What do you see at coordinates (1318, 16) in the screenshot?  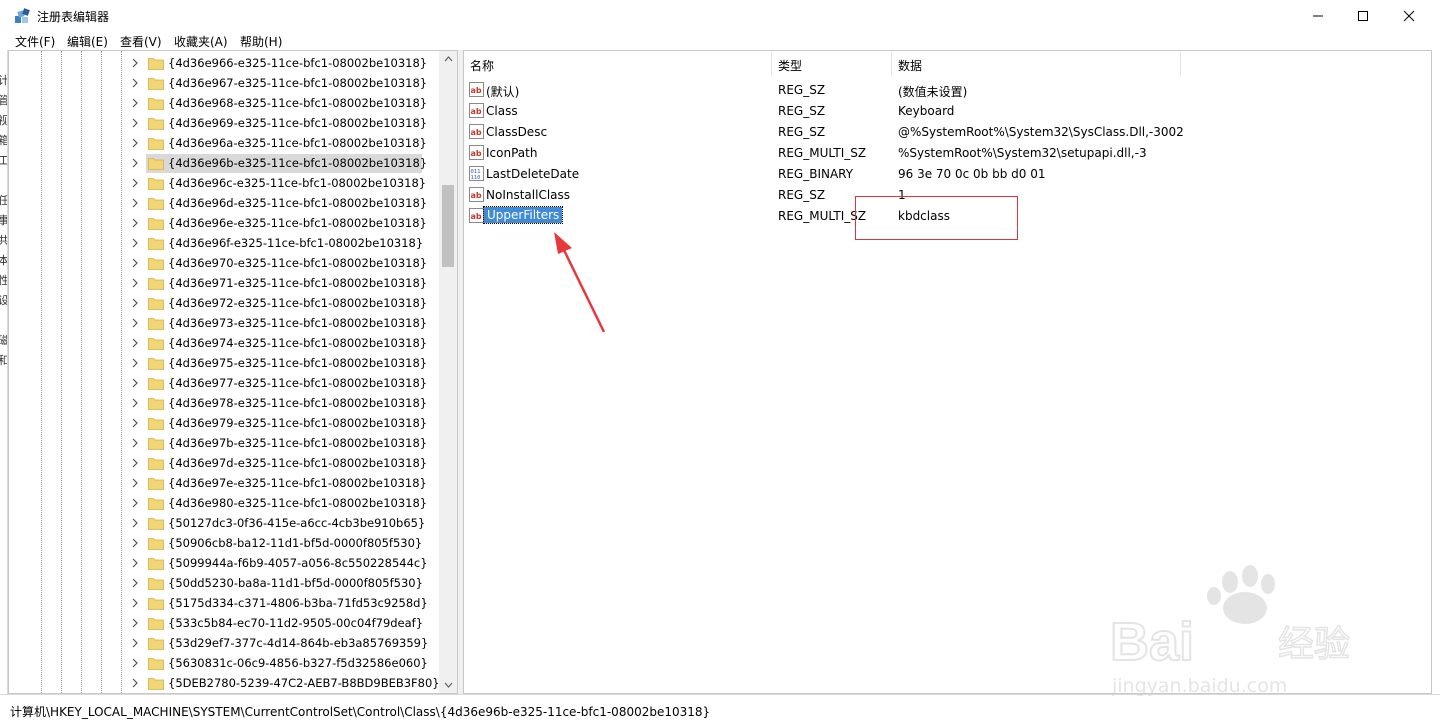 I see `minimize-button` at bounding box center [1318, 16].